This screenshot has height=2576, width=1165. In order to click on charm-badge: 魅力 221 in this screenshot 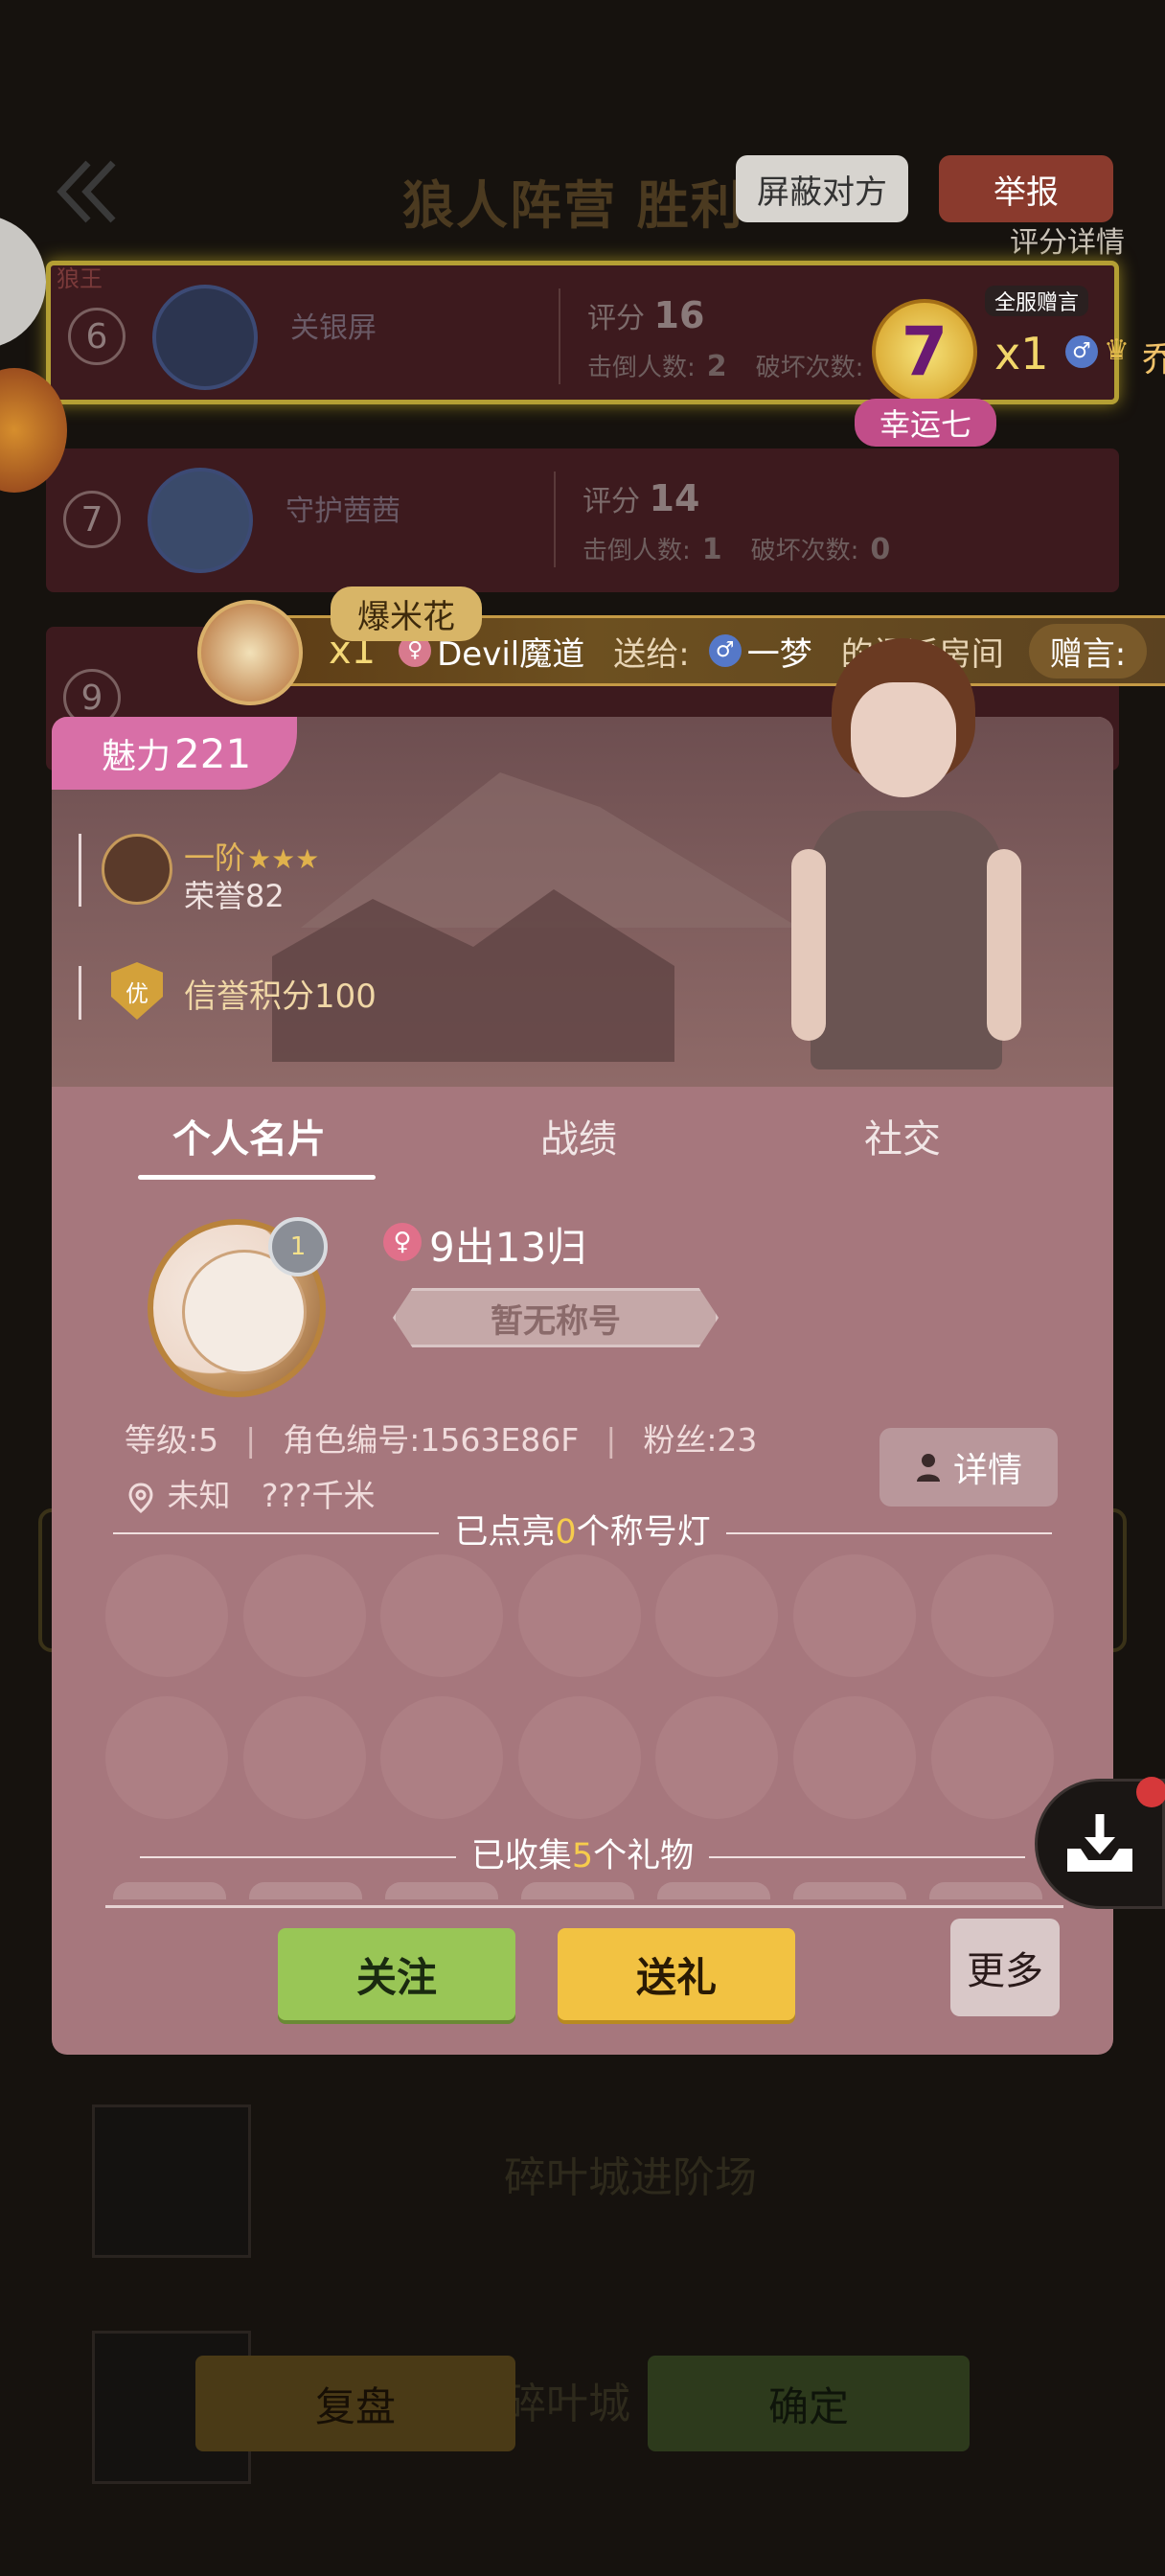, I will do `click(174, 753)`.